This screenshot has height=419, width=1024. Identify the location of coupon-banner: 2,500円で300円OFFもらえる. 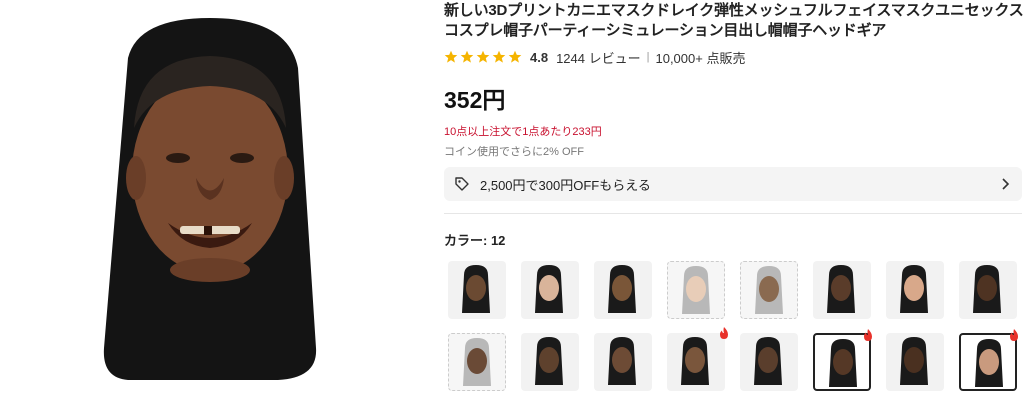
(733, 184).